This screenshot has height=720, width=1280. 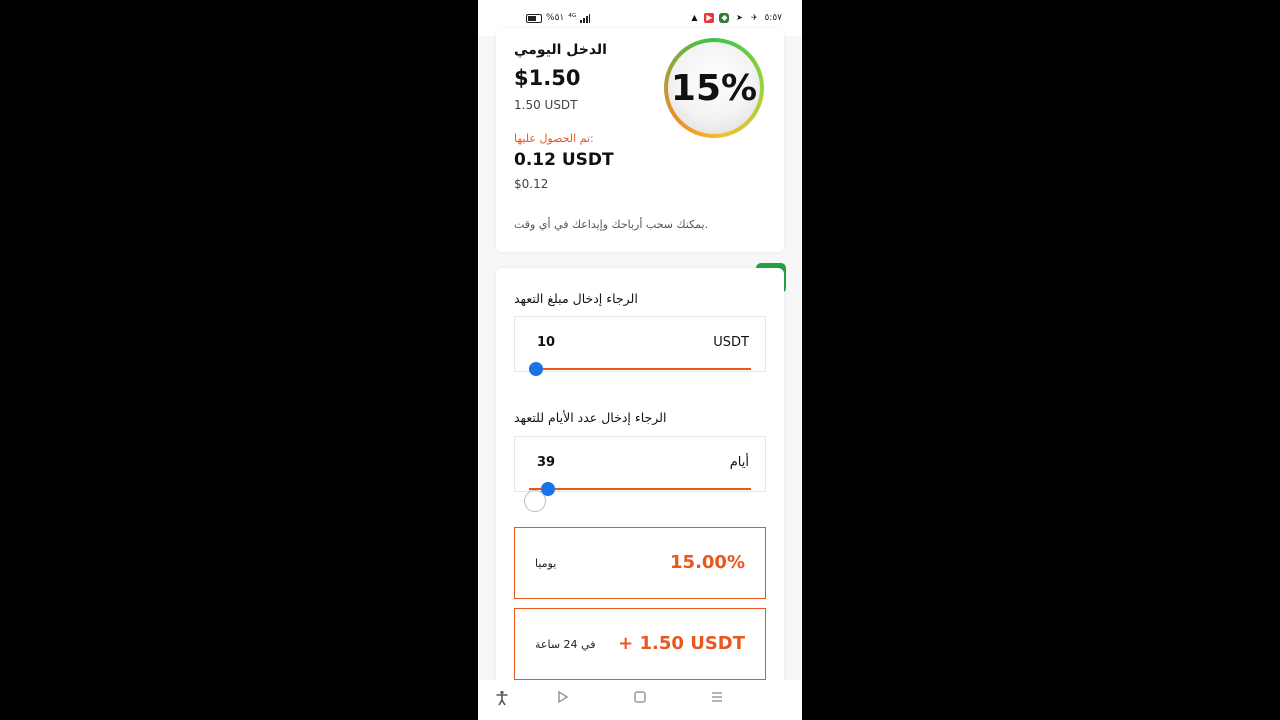 What do you see at coordinates (707, 562) in the screenshot?
I see `daily-rate-value: 15.00%` at bounding box center [707, 562].